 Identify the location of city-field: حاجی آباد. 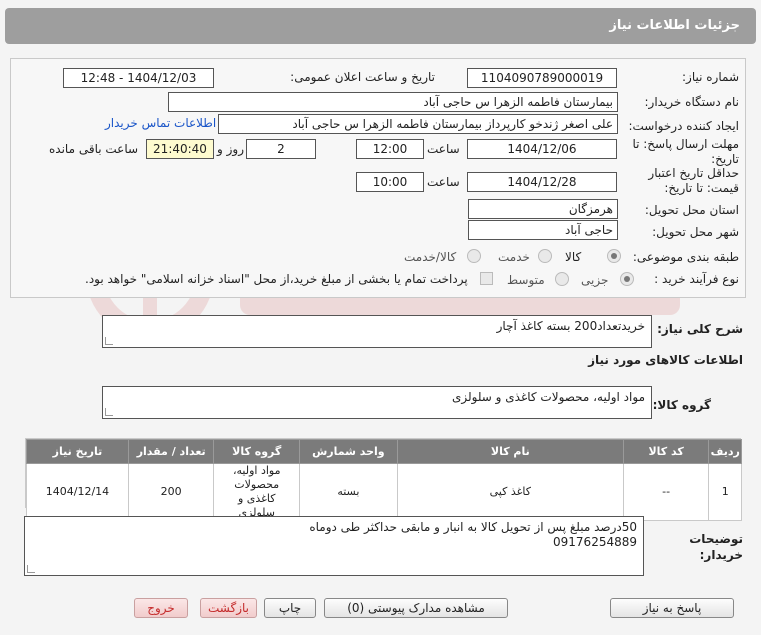
(543, 230).